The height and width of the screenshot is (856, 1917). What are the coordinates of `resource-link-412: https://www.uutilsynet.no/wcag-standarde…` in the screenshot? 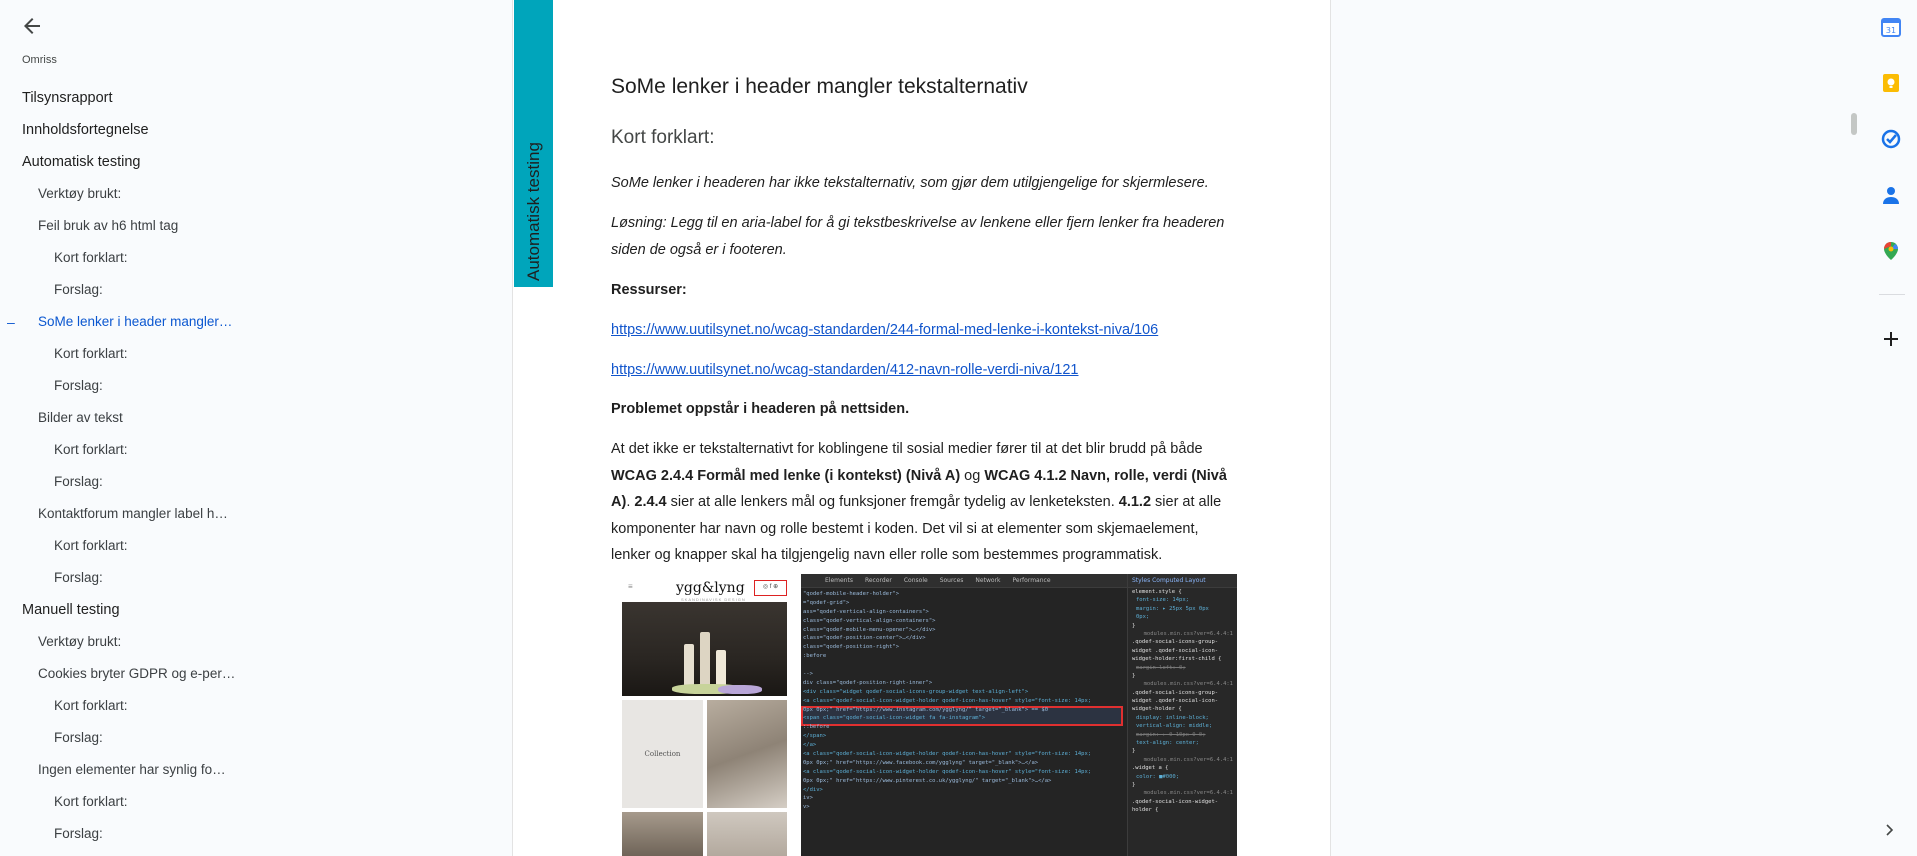 It's located at (844, 370).